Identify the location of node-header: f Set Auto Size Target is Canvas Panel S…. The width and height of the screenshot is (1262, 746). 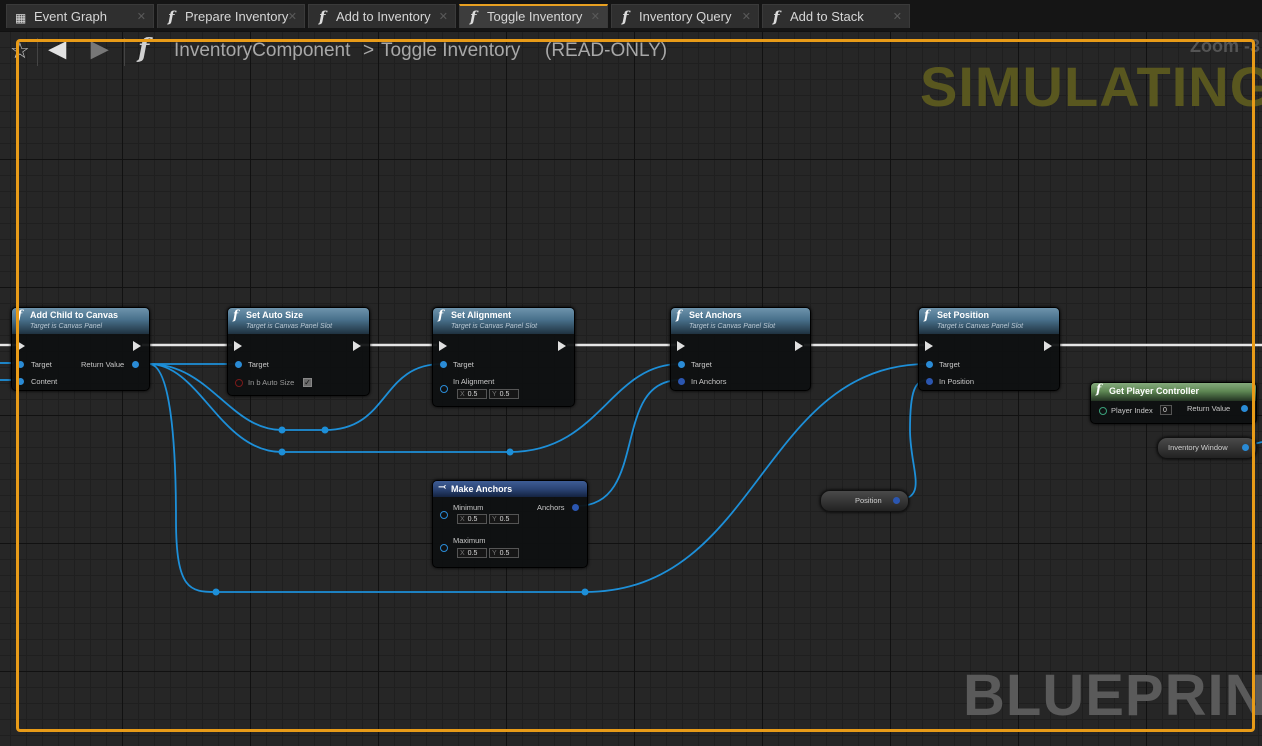
(298, 321).